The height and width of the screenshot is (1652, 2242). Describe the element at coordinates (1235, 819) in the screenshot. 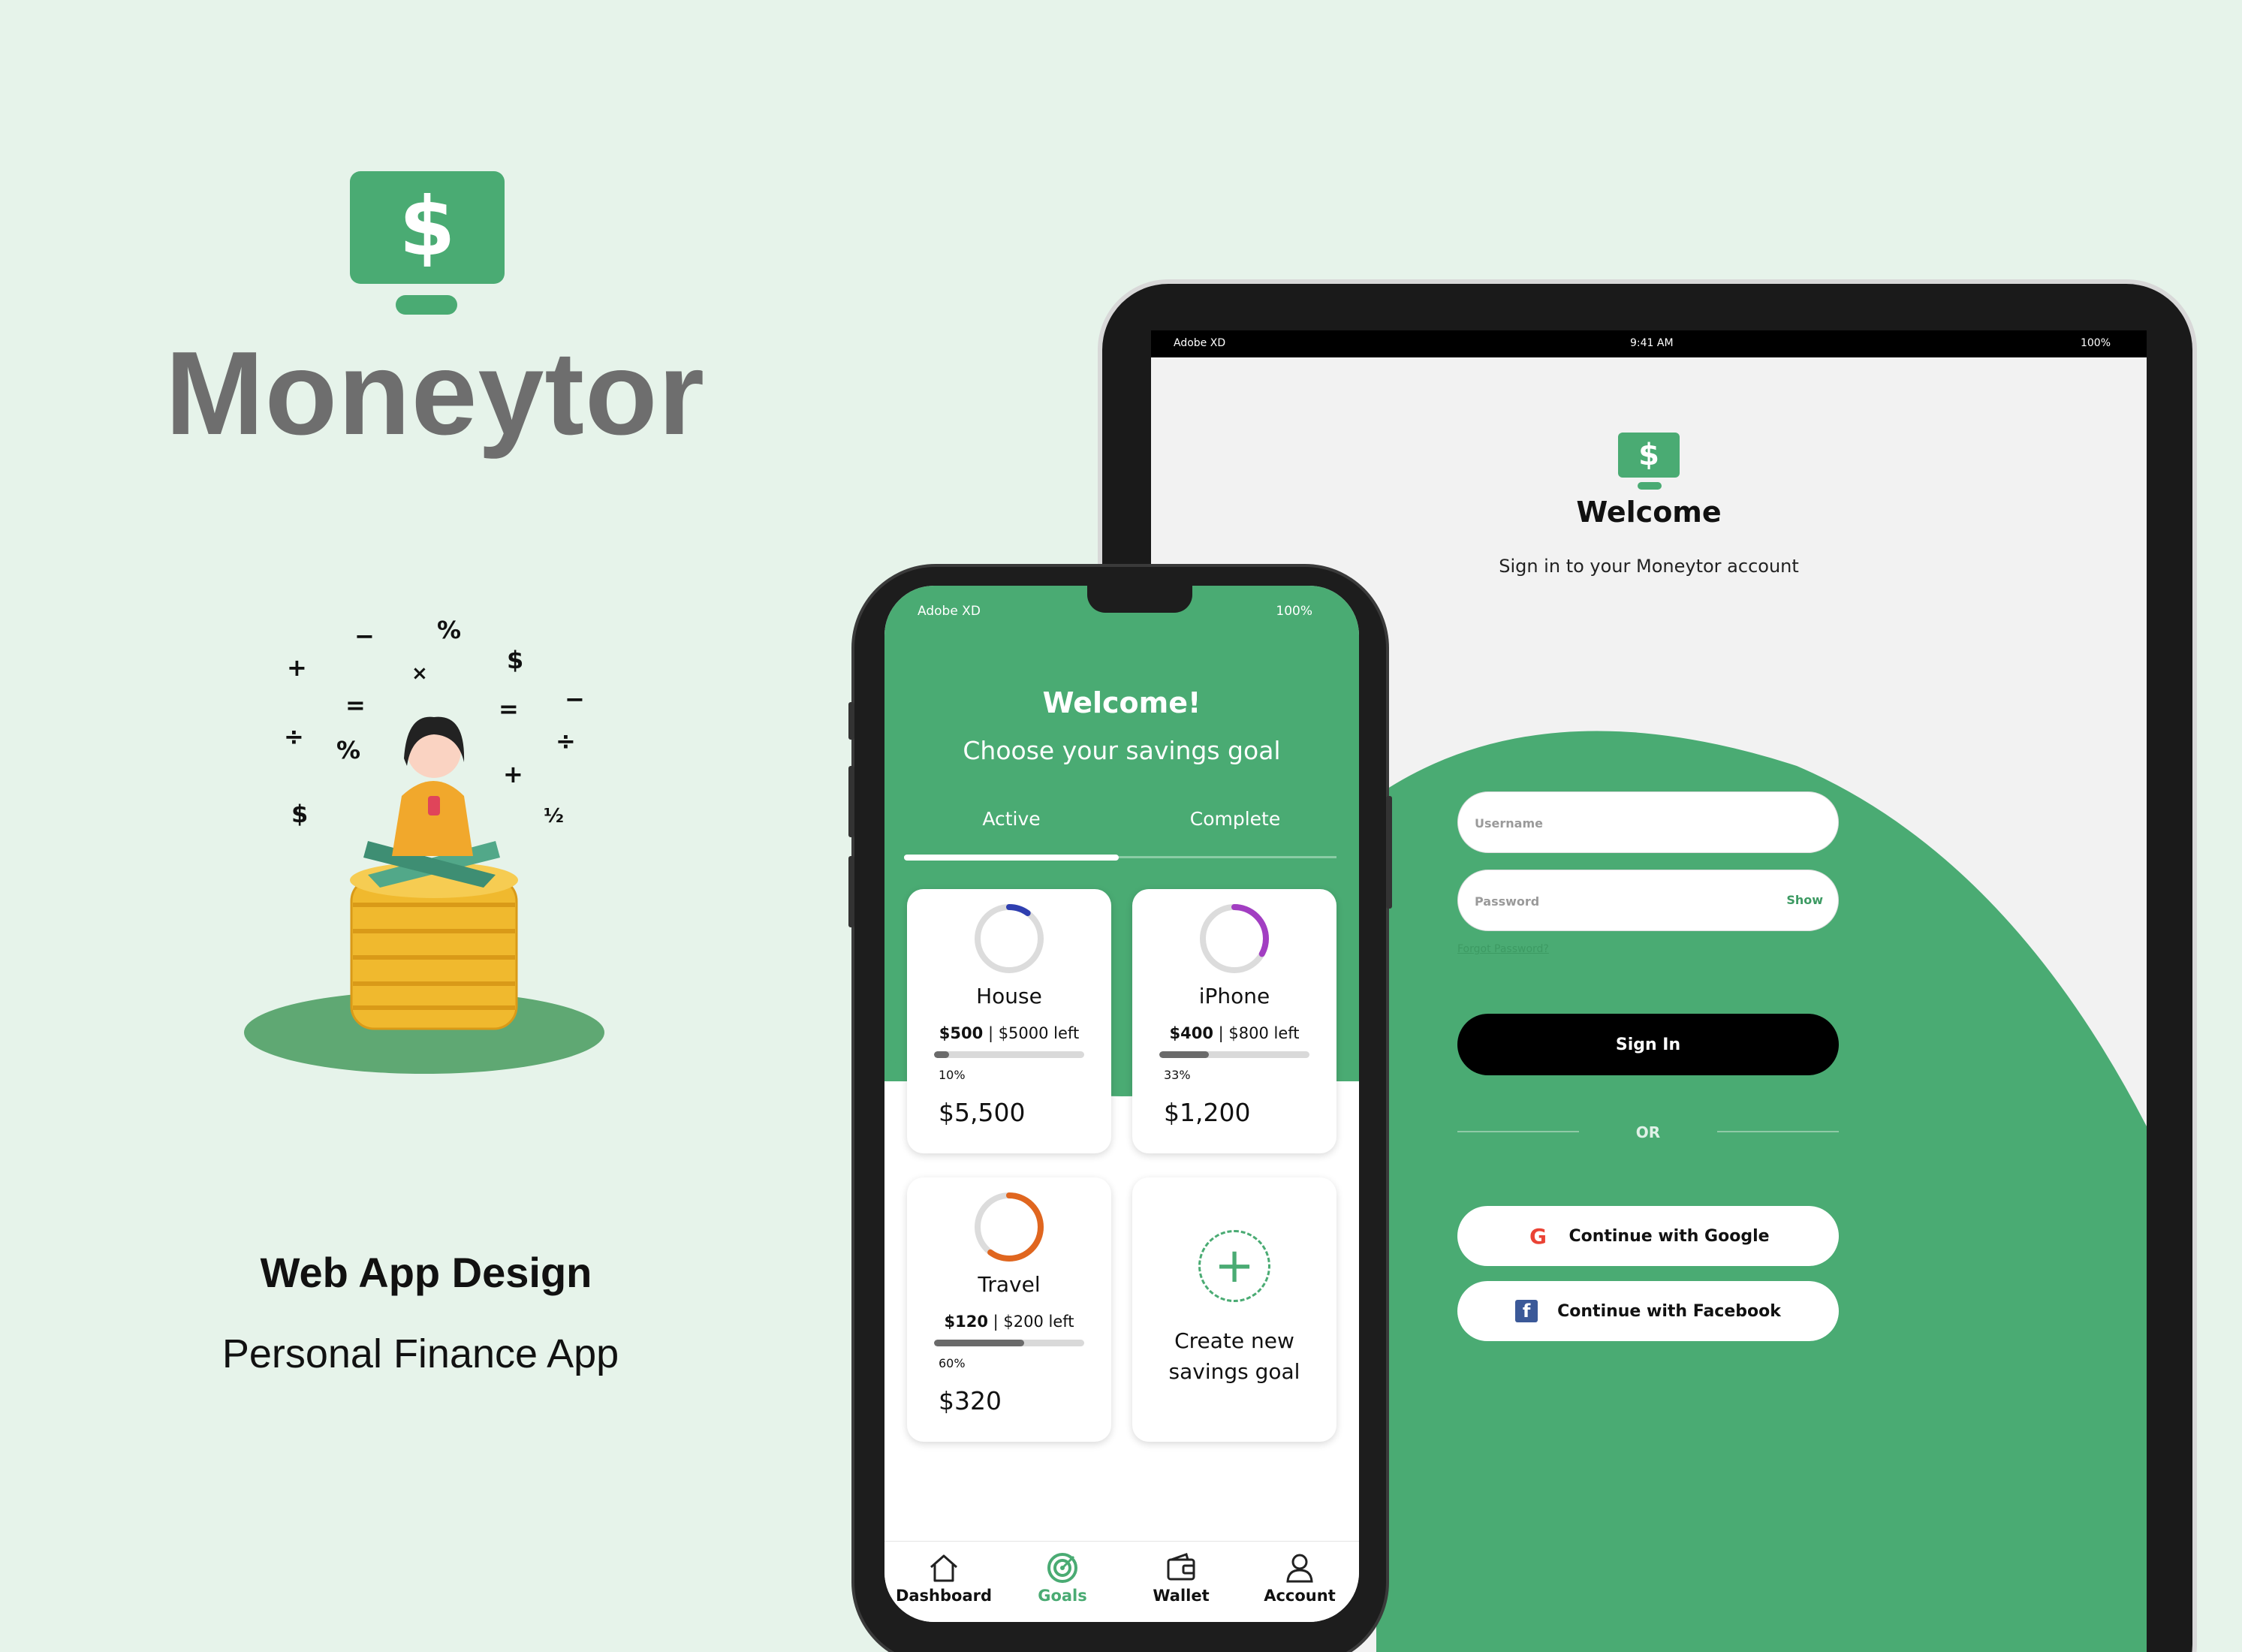

I see `tab-complete: Complete` at that location.